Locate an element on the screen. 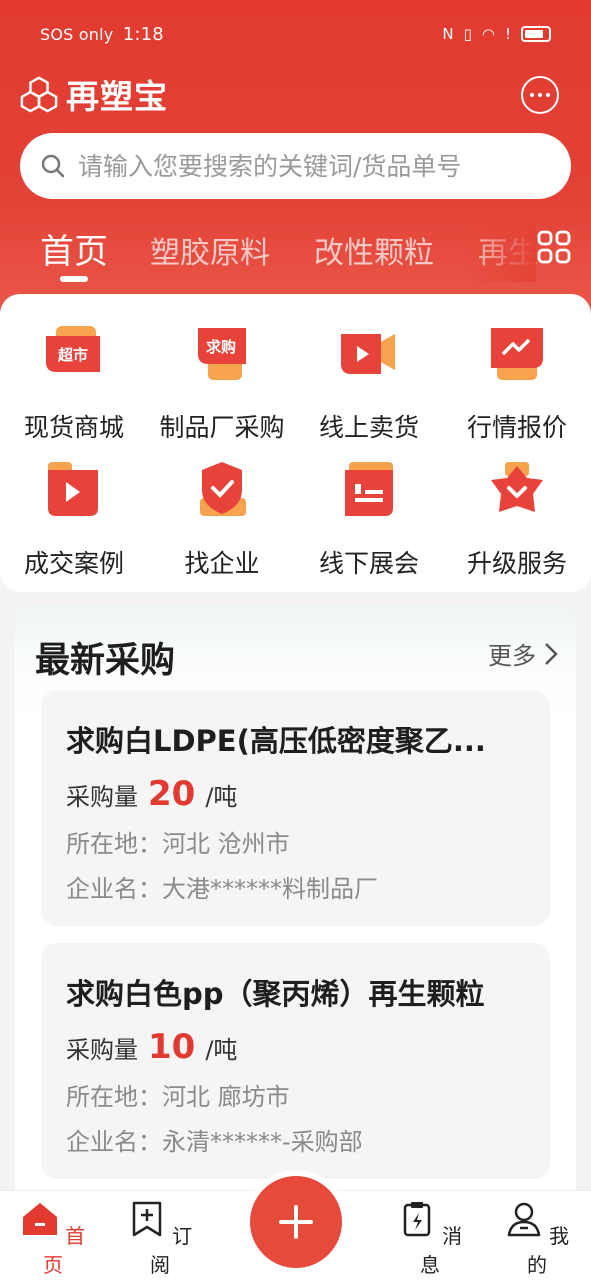 The width and height of the screenshot is (591, 1280). quick-label: 升级服务 is located at coordinates (516, 563).